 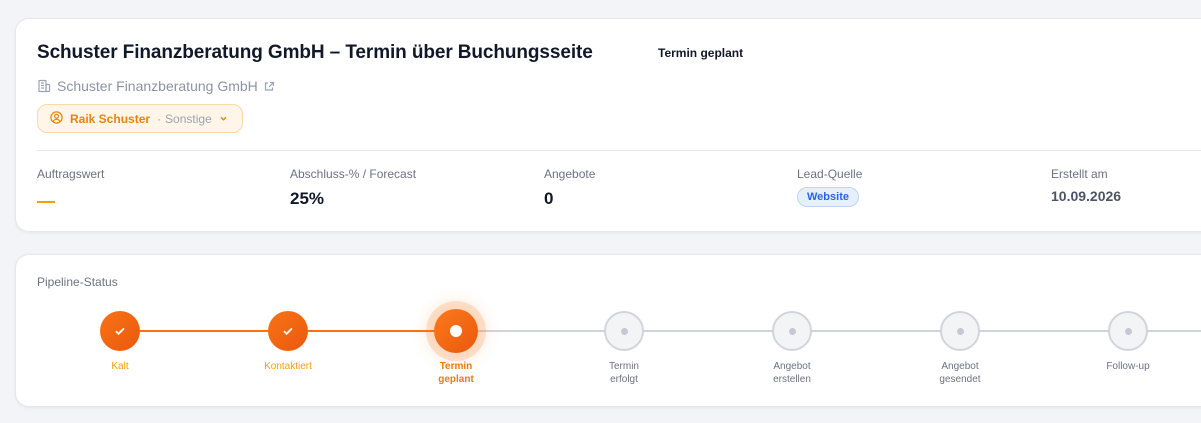 What do you see at coordinates (223, 119) in the screenshot?
I see `chevron-down-icon` at bounding box center [223, 119].